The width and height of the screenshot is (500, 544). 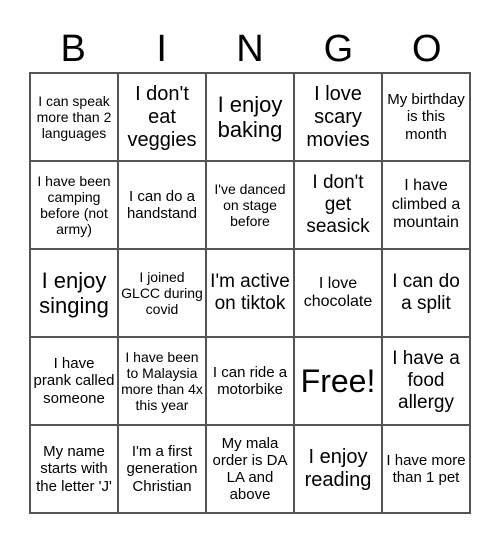 What do you see at coordinates (250, 381) in the screenshot?
I see `bingo-cell: I can ride a motorbike` at bounding box center [250, 381].